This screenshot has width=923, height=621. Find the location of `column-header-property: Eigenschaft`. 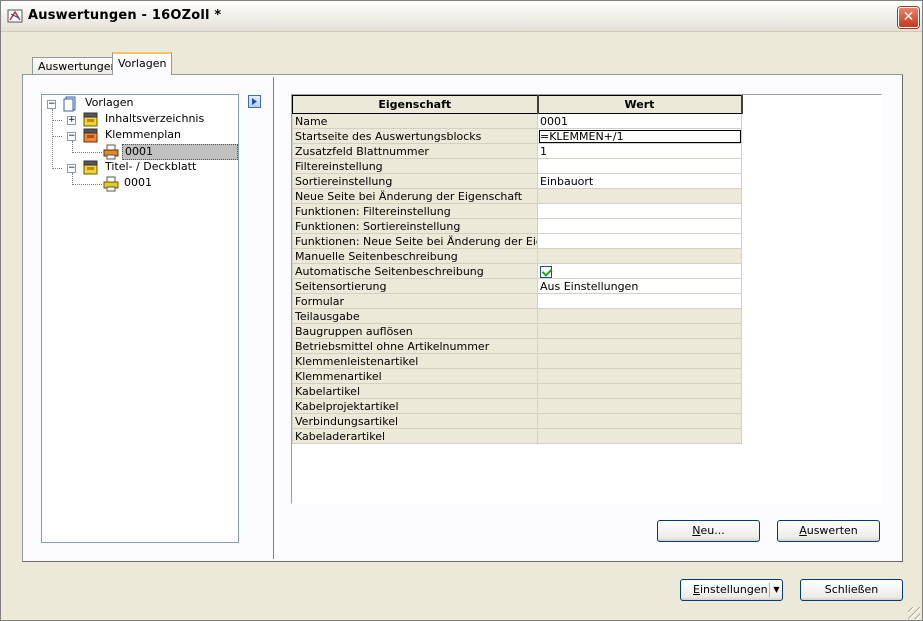

column-header-property: Eigenschaft is located at coordinates (415, 104).